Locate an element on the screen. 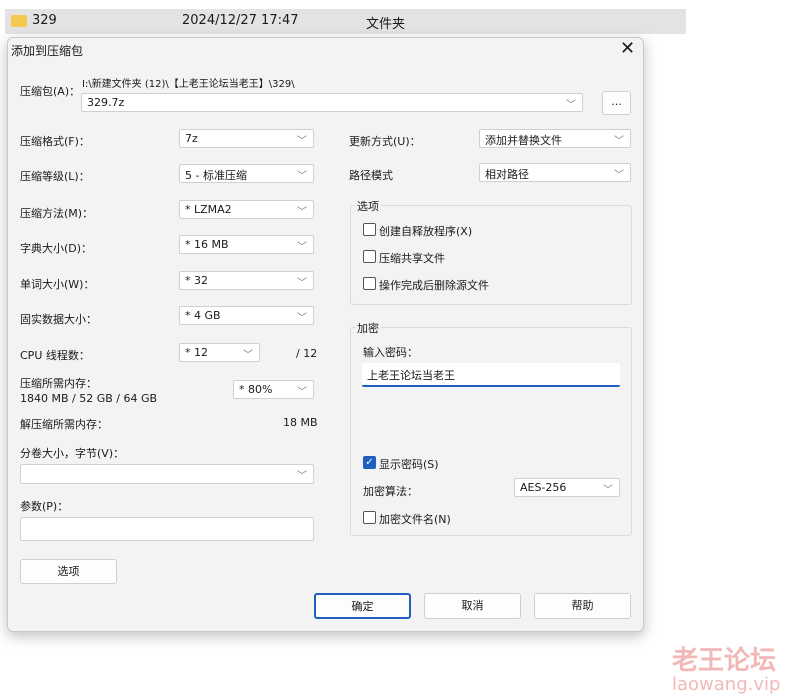 The height and width of the screenshot is (700, 800). level-select: 5 - 标准压缩 ﹀ is located at coordinates (246, 173).